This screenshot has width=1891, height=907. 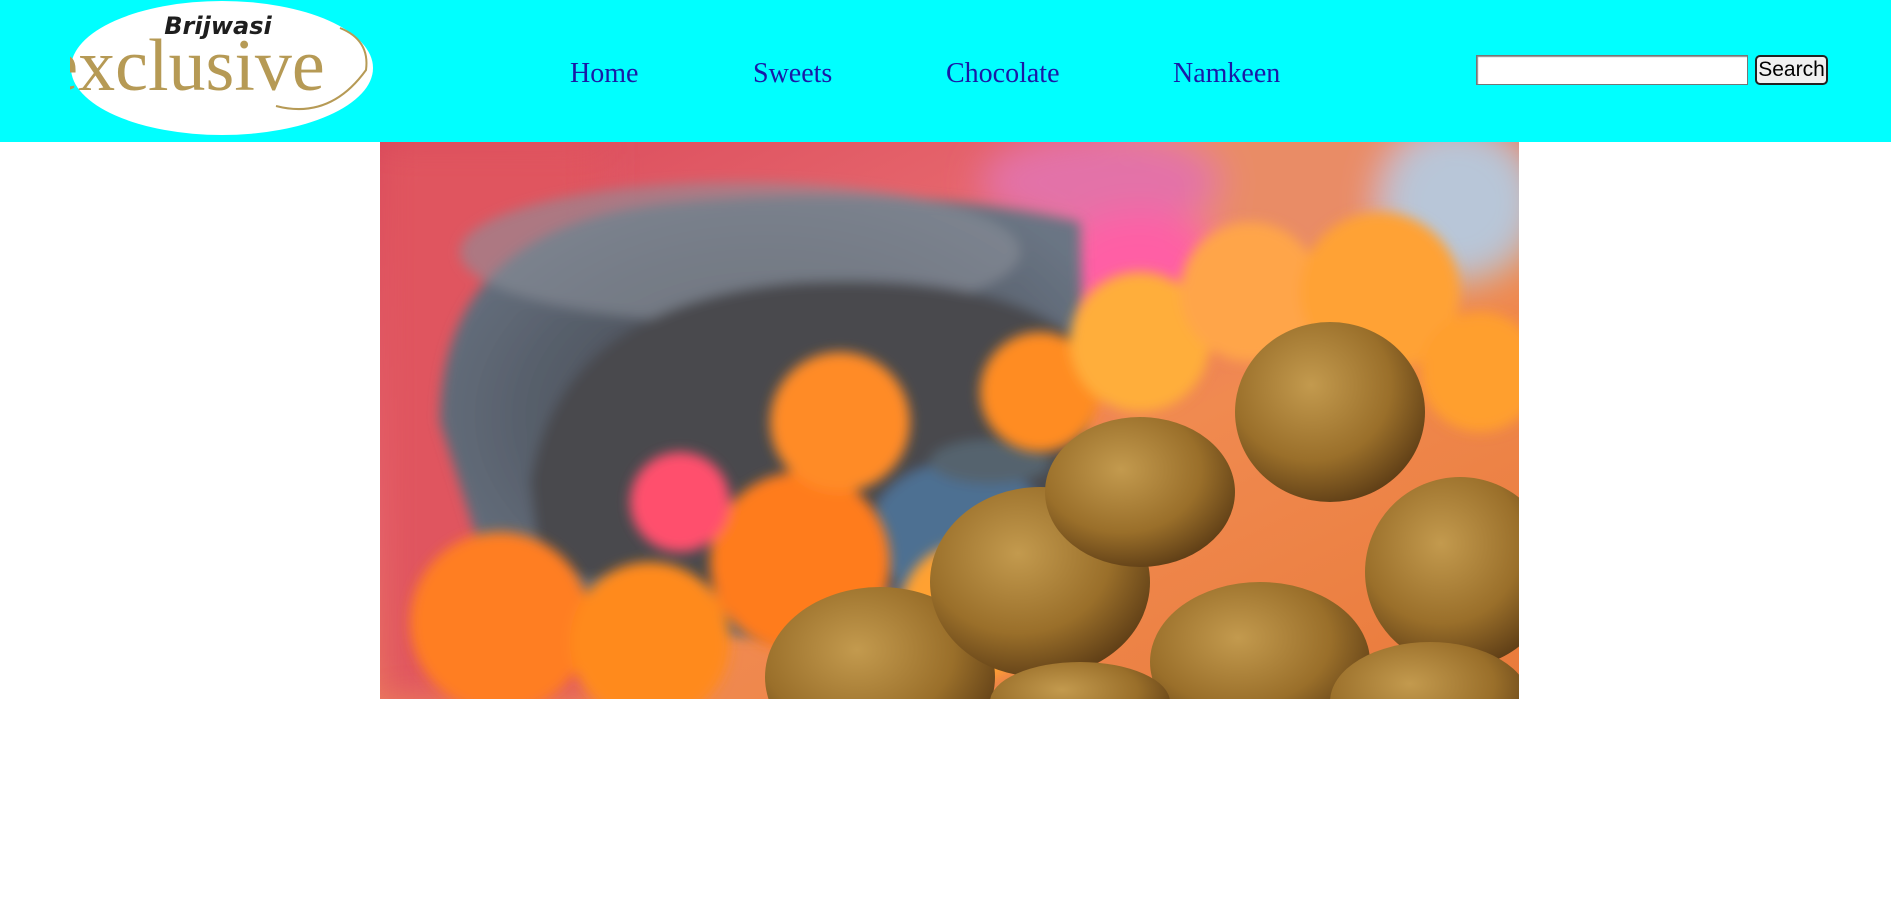 What do you see at coordinates (197, 66) in the screenshot?
I see `svg-text: exclusive` at bounding box center [197, 66].